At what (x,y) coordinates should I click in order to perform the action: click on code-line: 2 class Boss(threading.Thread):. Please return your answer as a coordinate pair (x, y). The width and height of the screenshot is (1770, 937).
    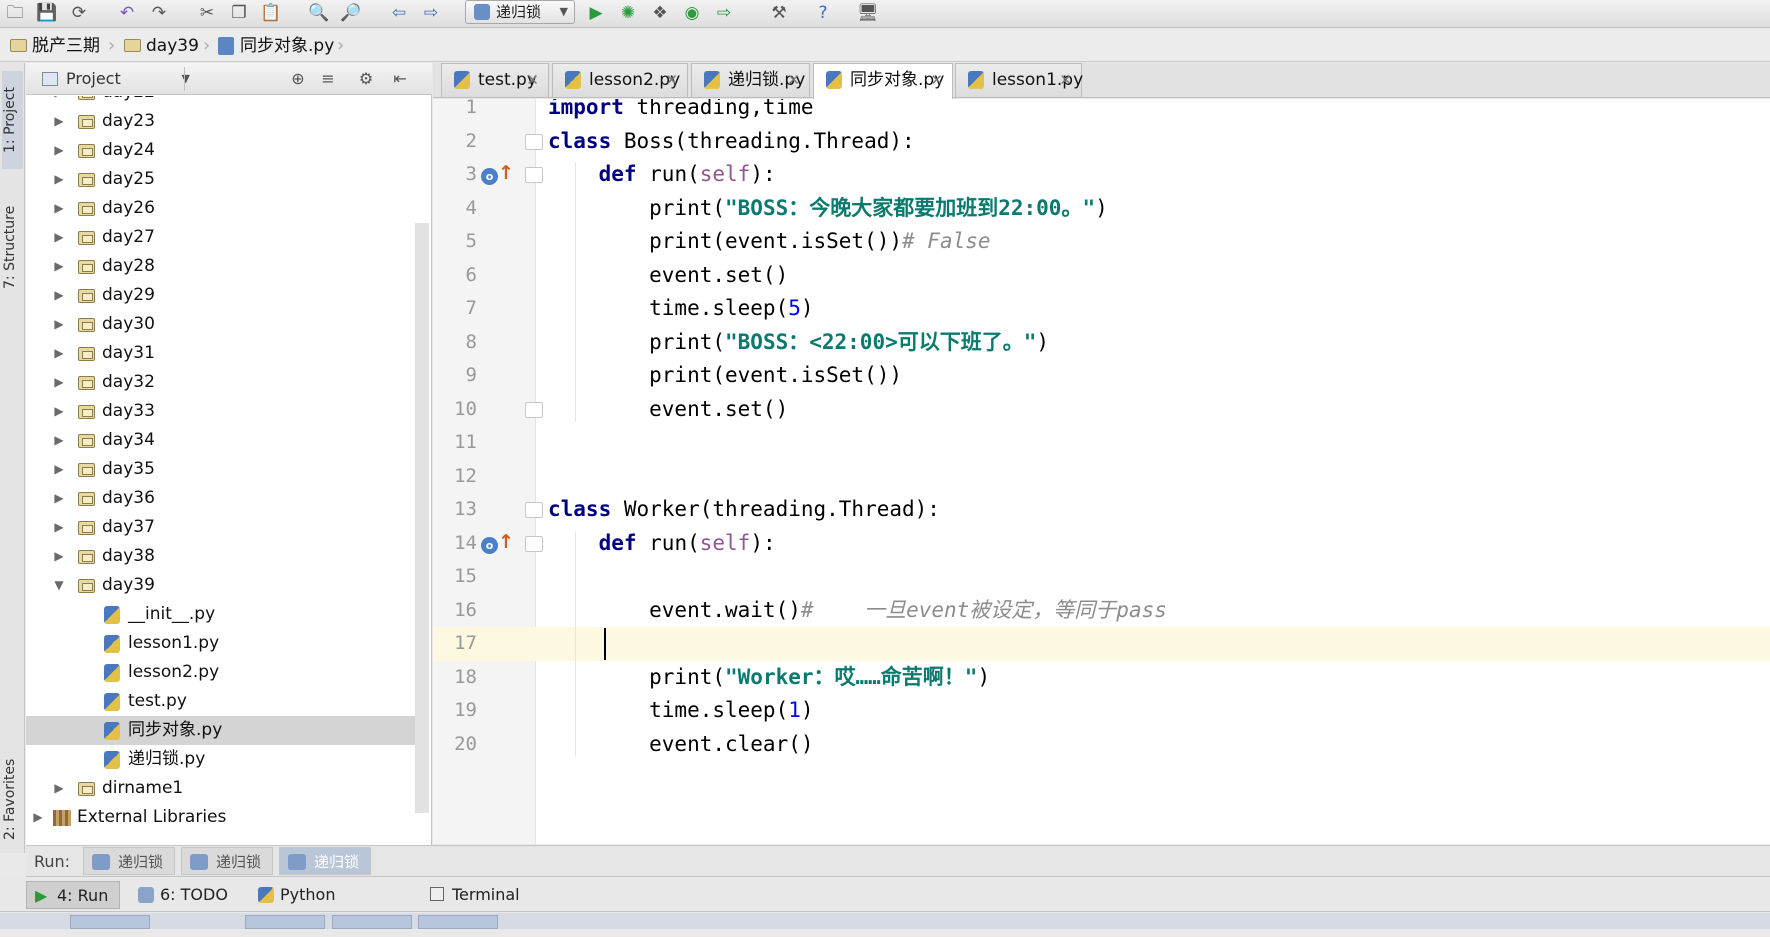
    Looking at the image, I should click on (1101, 142).